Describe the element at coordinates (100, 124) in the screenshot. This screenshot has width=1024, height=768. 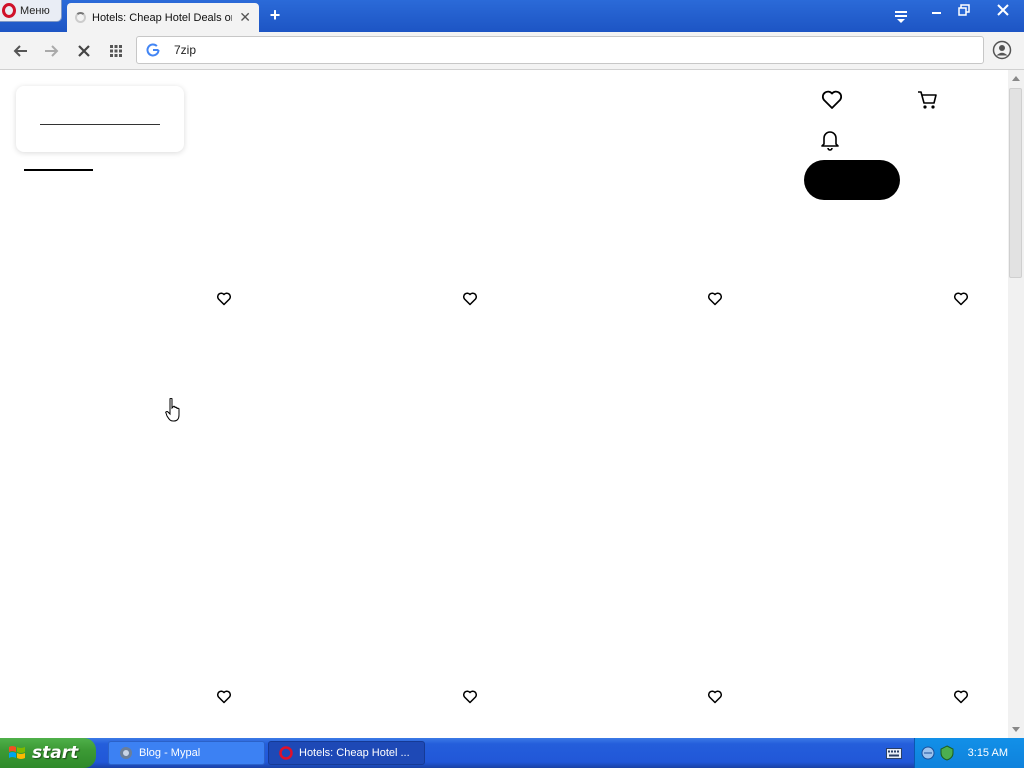
I see `search-input-underline` at that location.